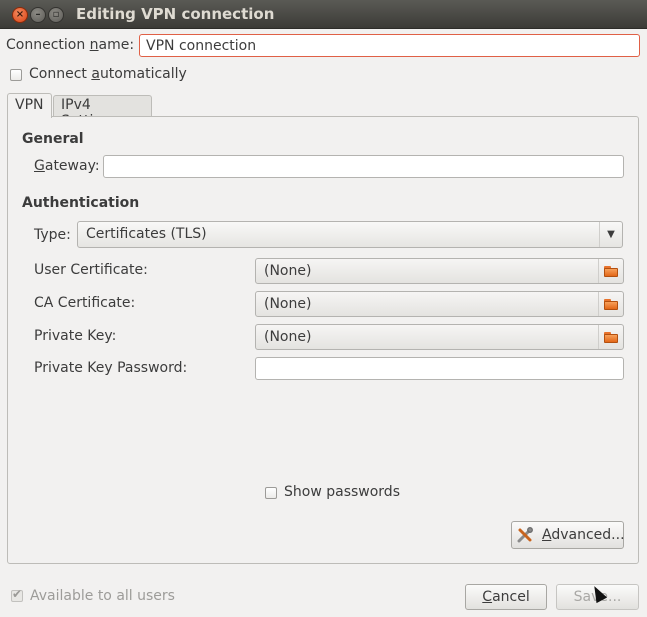  Describe the element at coordinates (72, 166) in the screenshot. I see `gateway-label-rest: ateway:` at that location.